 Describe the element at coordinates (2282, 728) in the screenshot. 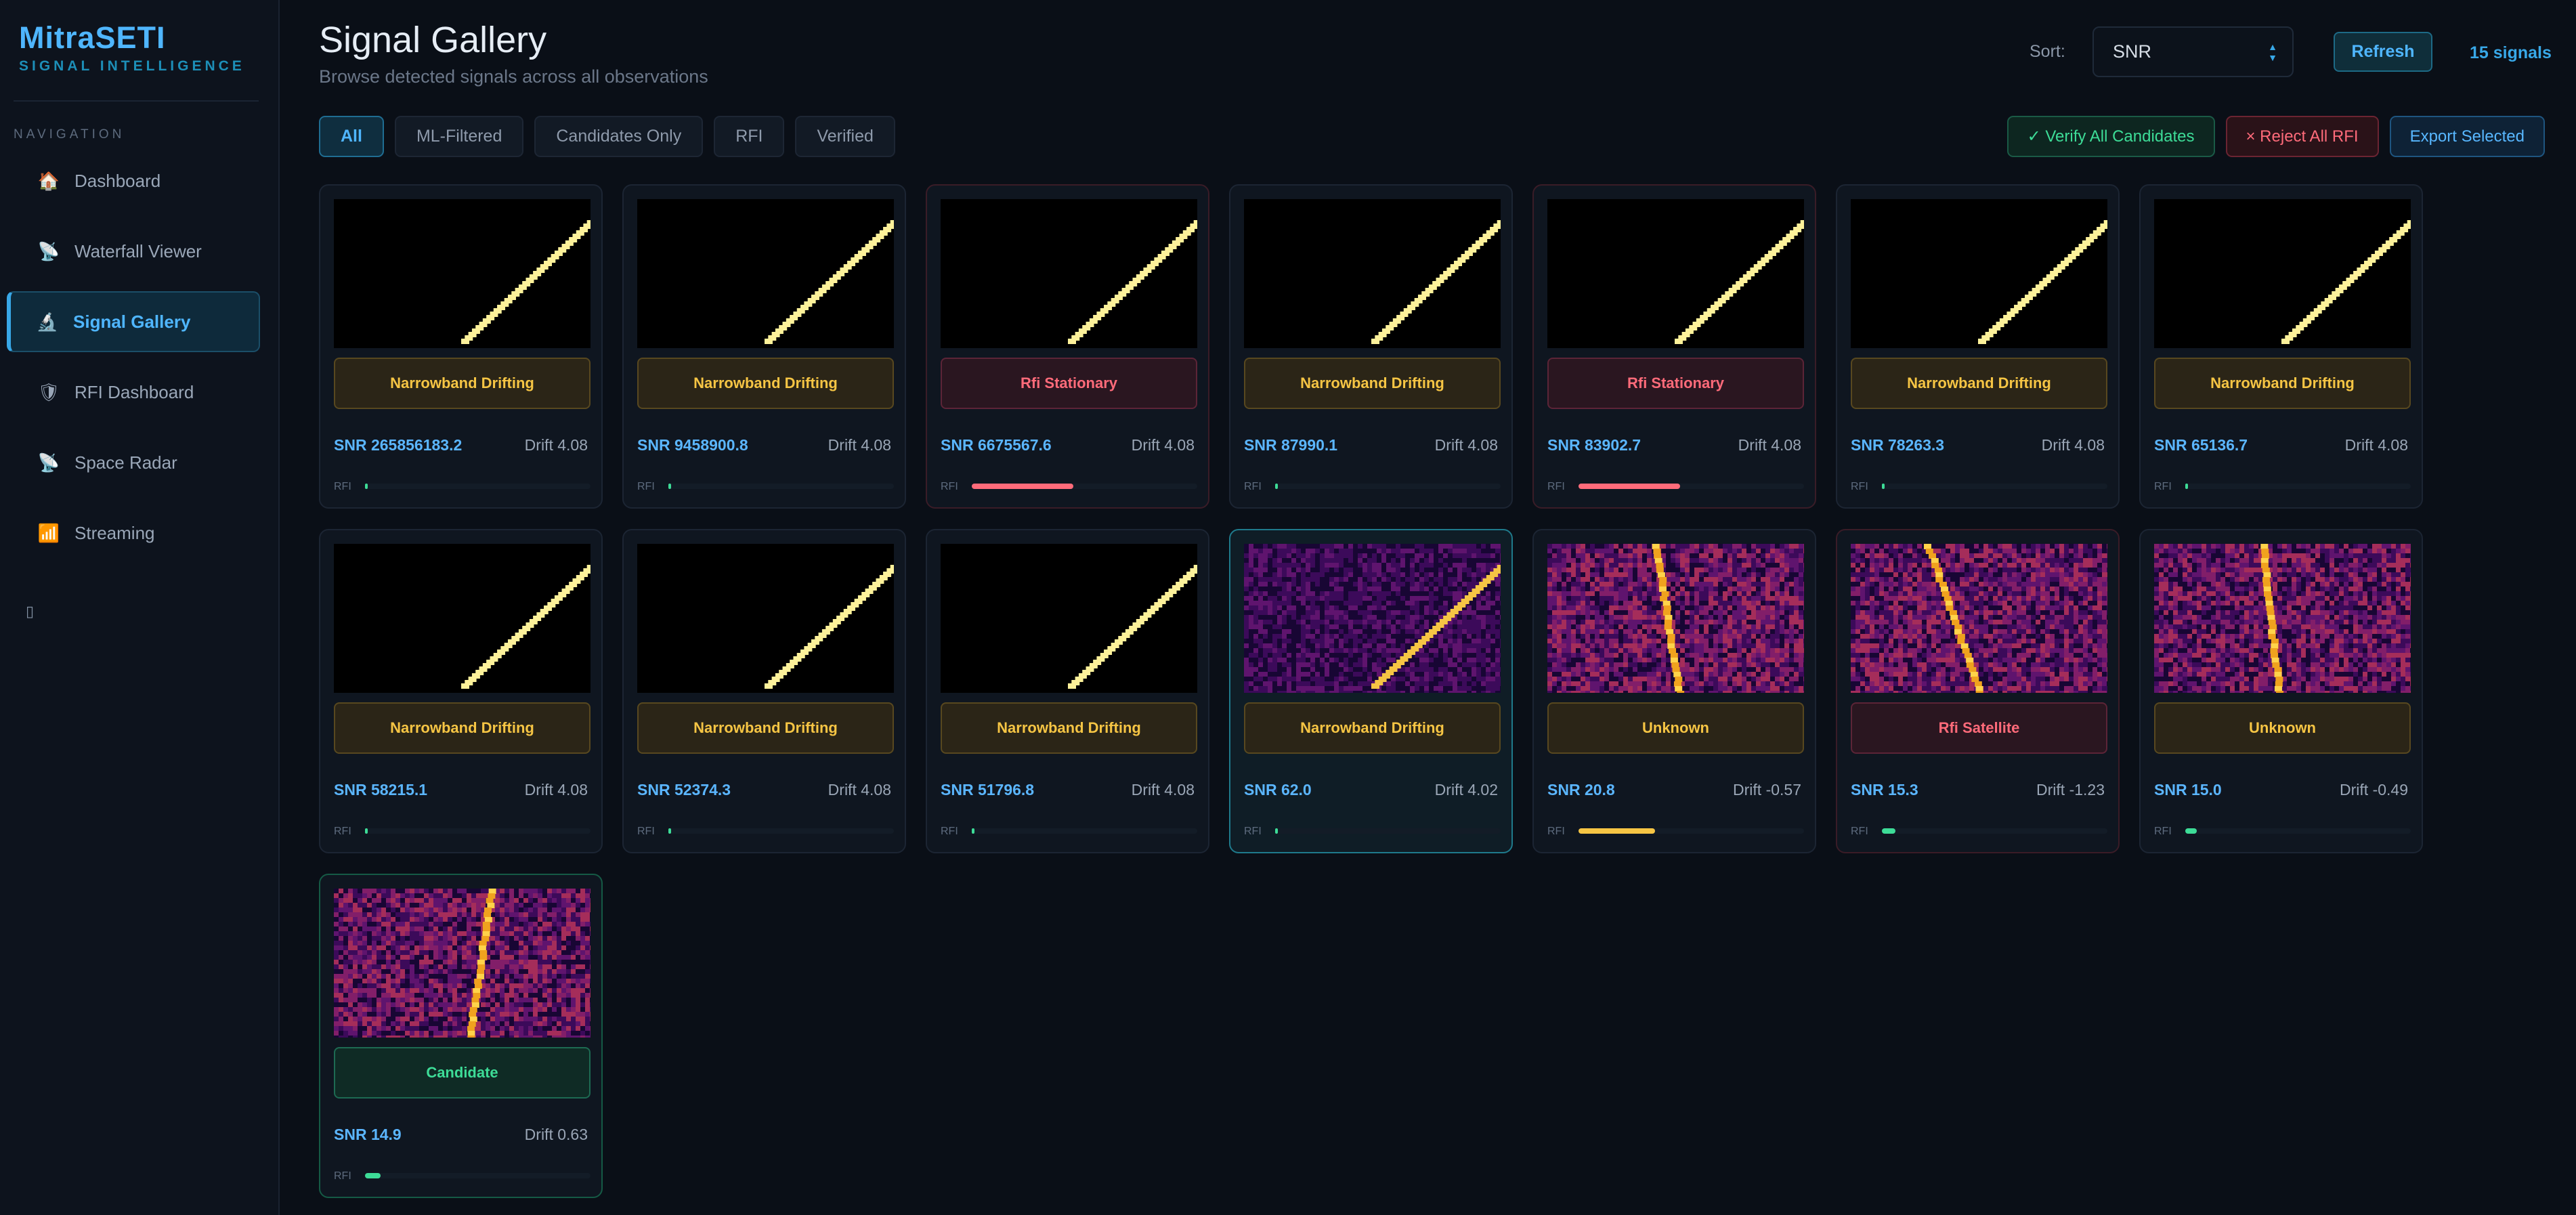

I see `classification-badge: Unknown` at that location.